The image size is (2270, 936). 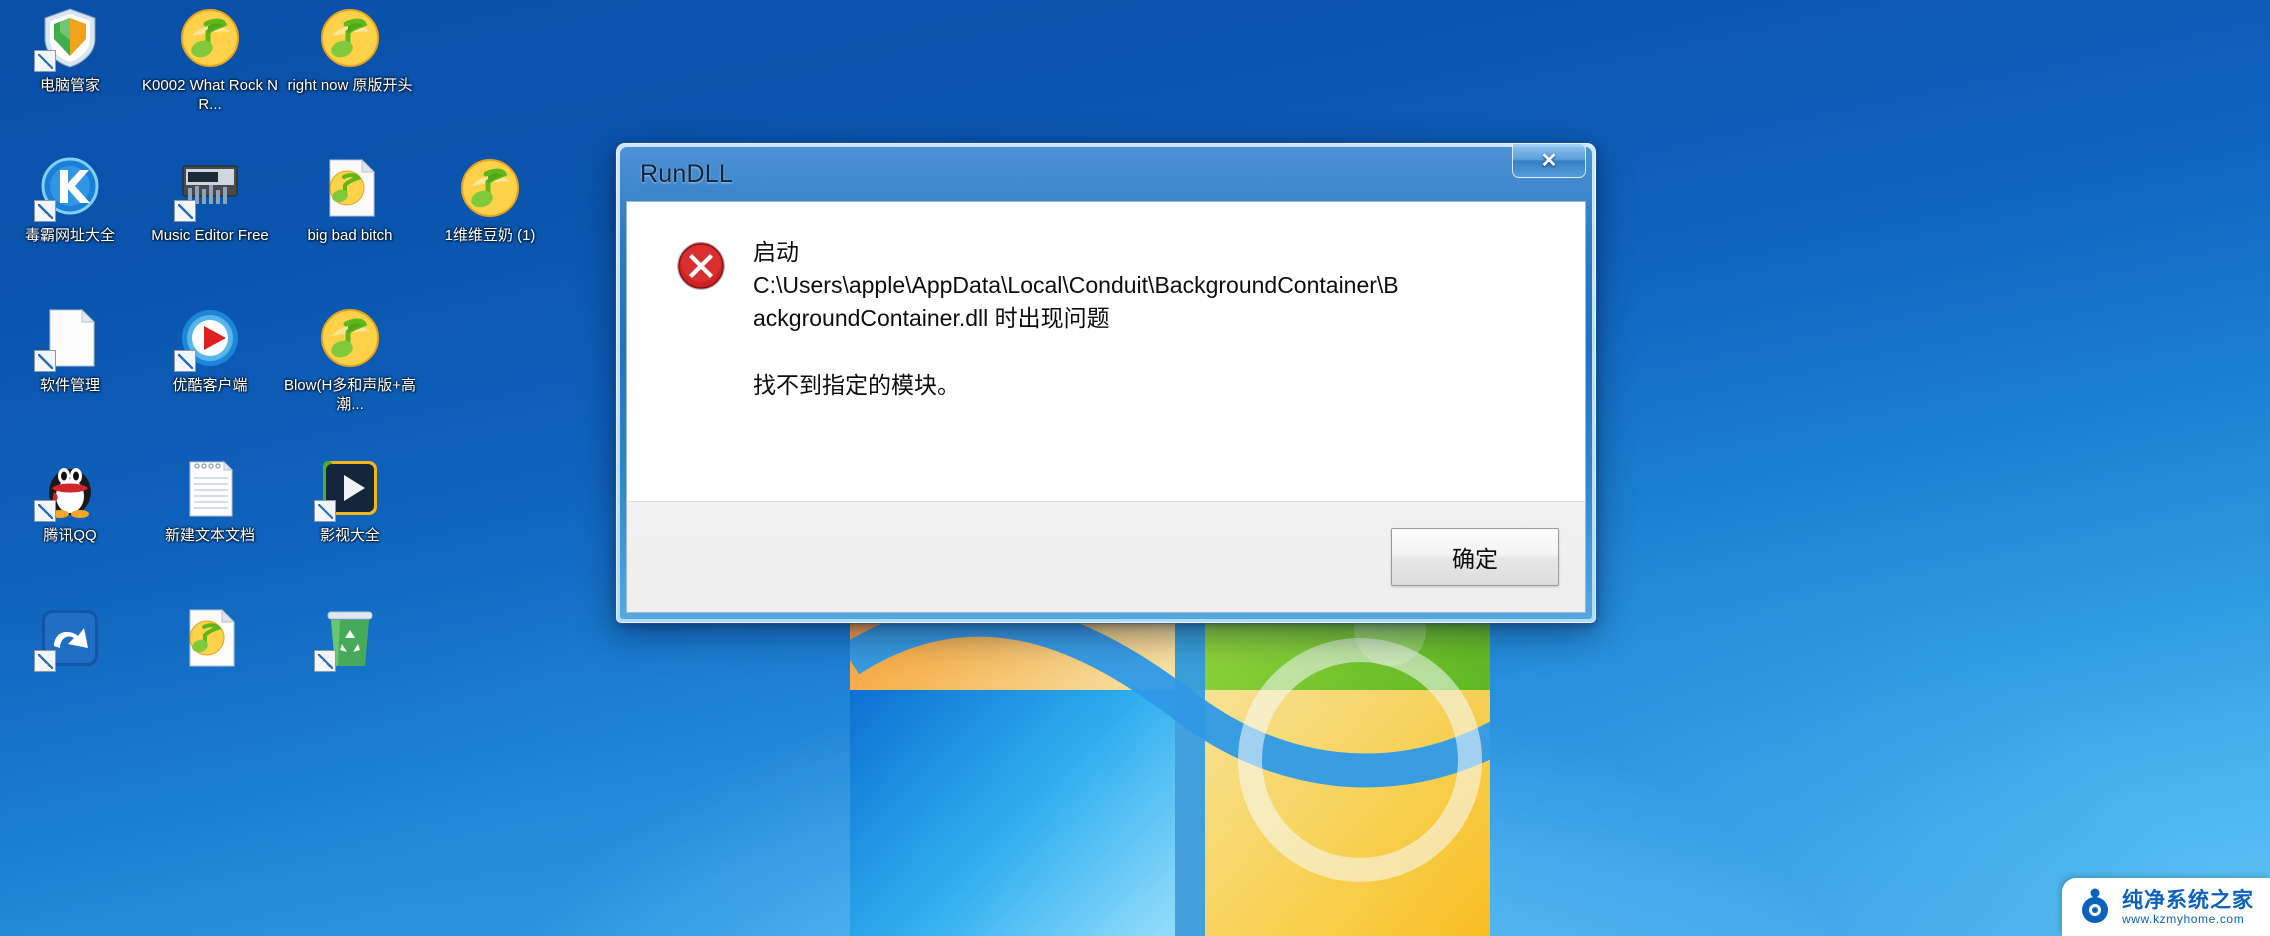 What do you see at coordinates (350, 75) in the screenshot?
I see `desktop-icon-right-now: right now 原版开头` at bounding box center [350, 75].